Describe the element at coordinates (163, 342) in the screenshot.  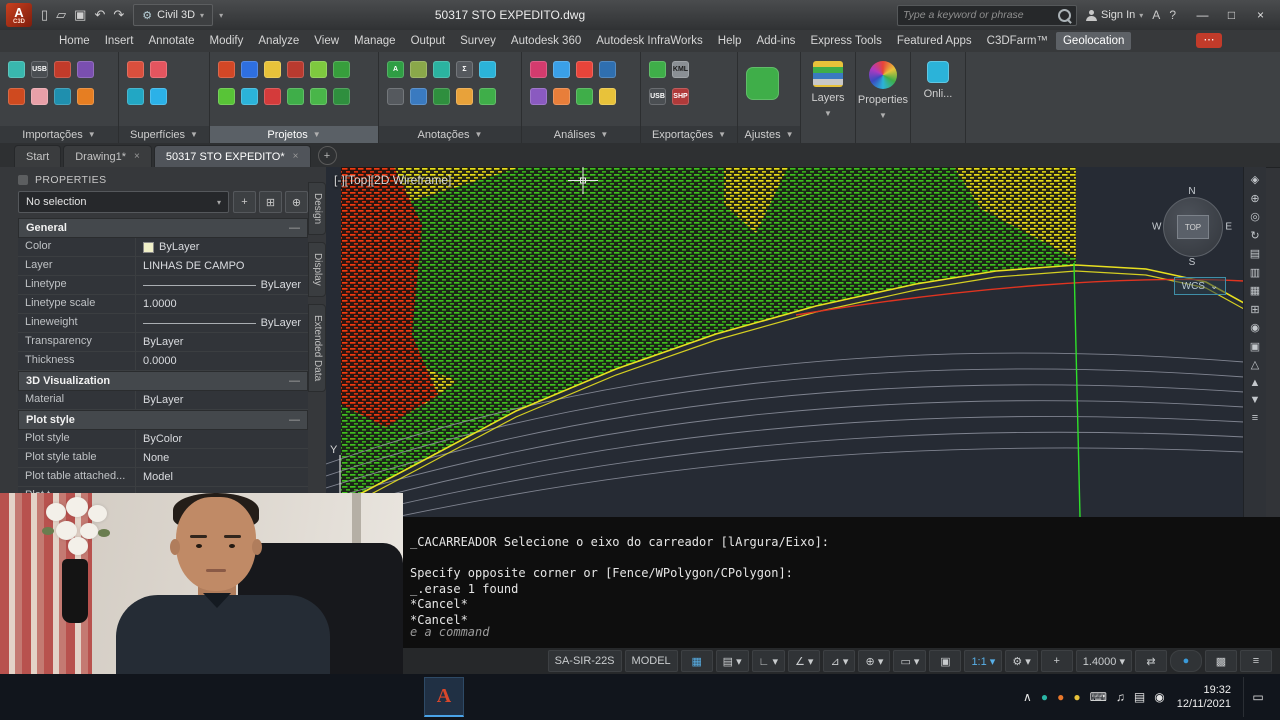
I see `property-row: Transparency ByLayer` at that location.